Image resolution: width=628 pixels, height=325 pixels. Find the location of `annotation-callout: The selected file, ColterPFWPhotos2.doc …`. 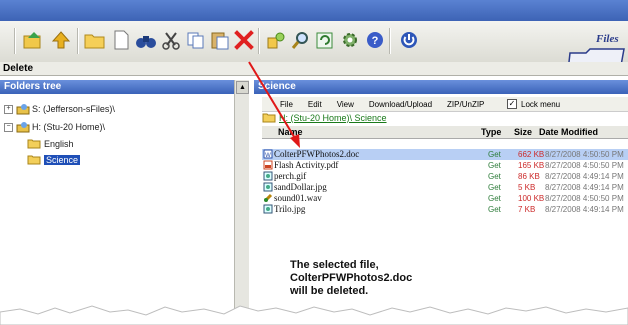

annotation-callout: The selected file, ColterPFWPhotos2.doc … is located at coordinates (351, 278).